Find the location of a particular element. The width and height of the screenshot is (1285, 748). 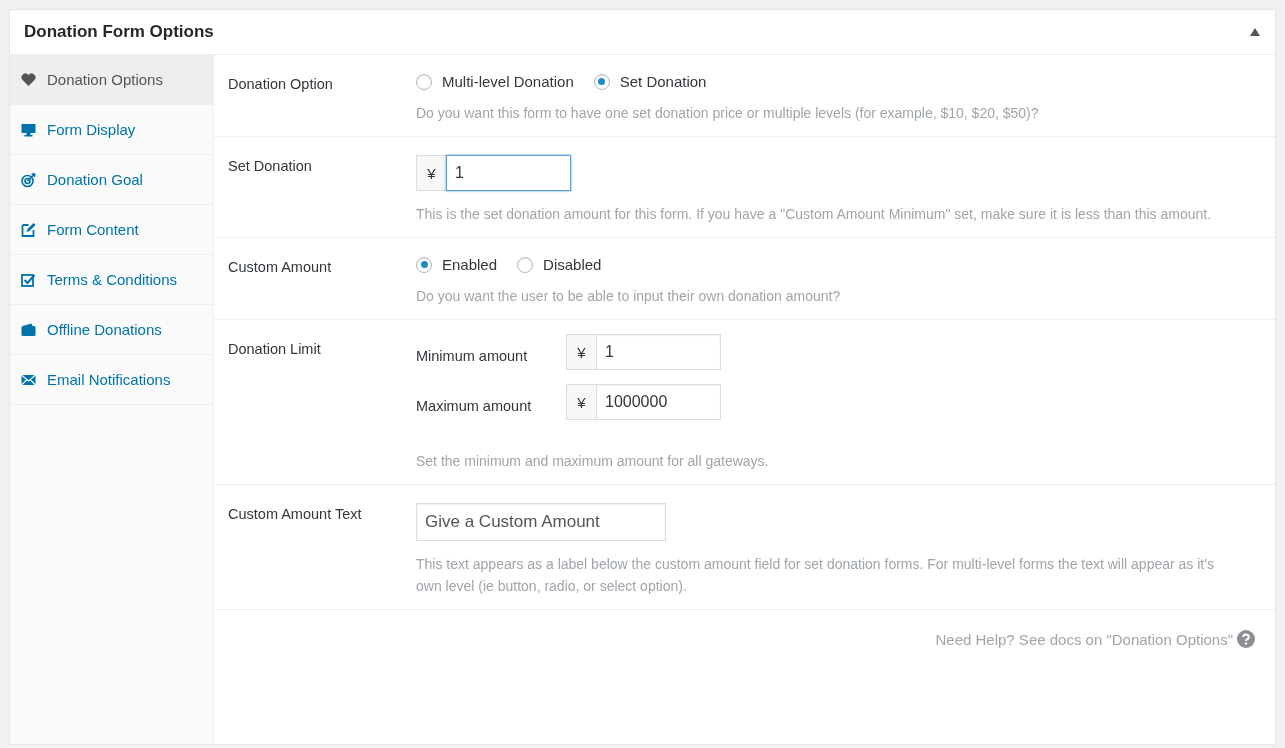

target-icon is located at coordinates (28, 179).